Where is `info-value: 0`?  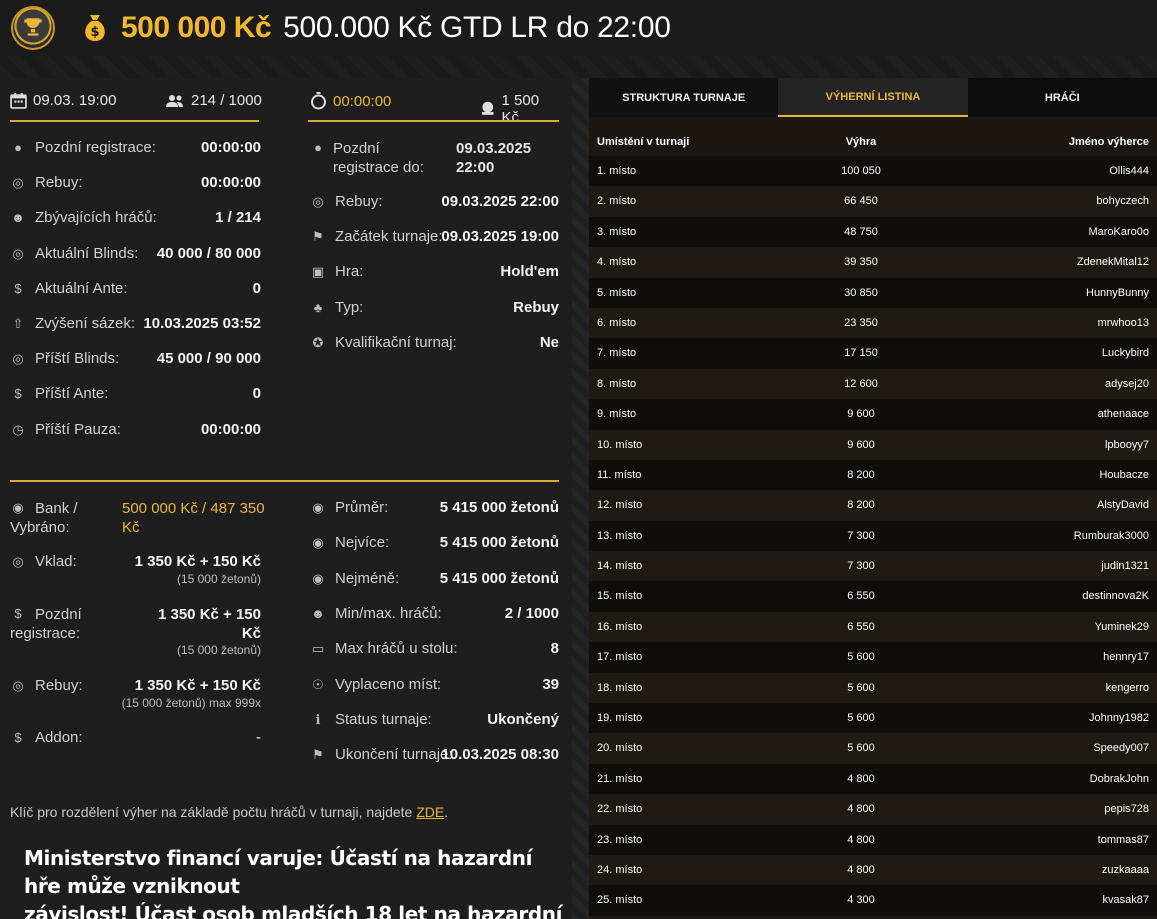
info-value: 0 is located at coordinates (256, 288).